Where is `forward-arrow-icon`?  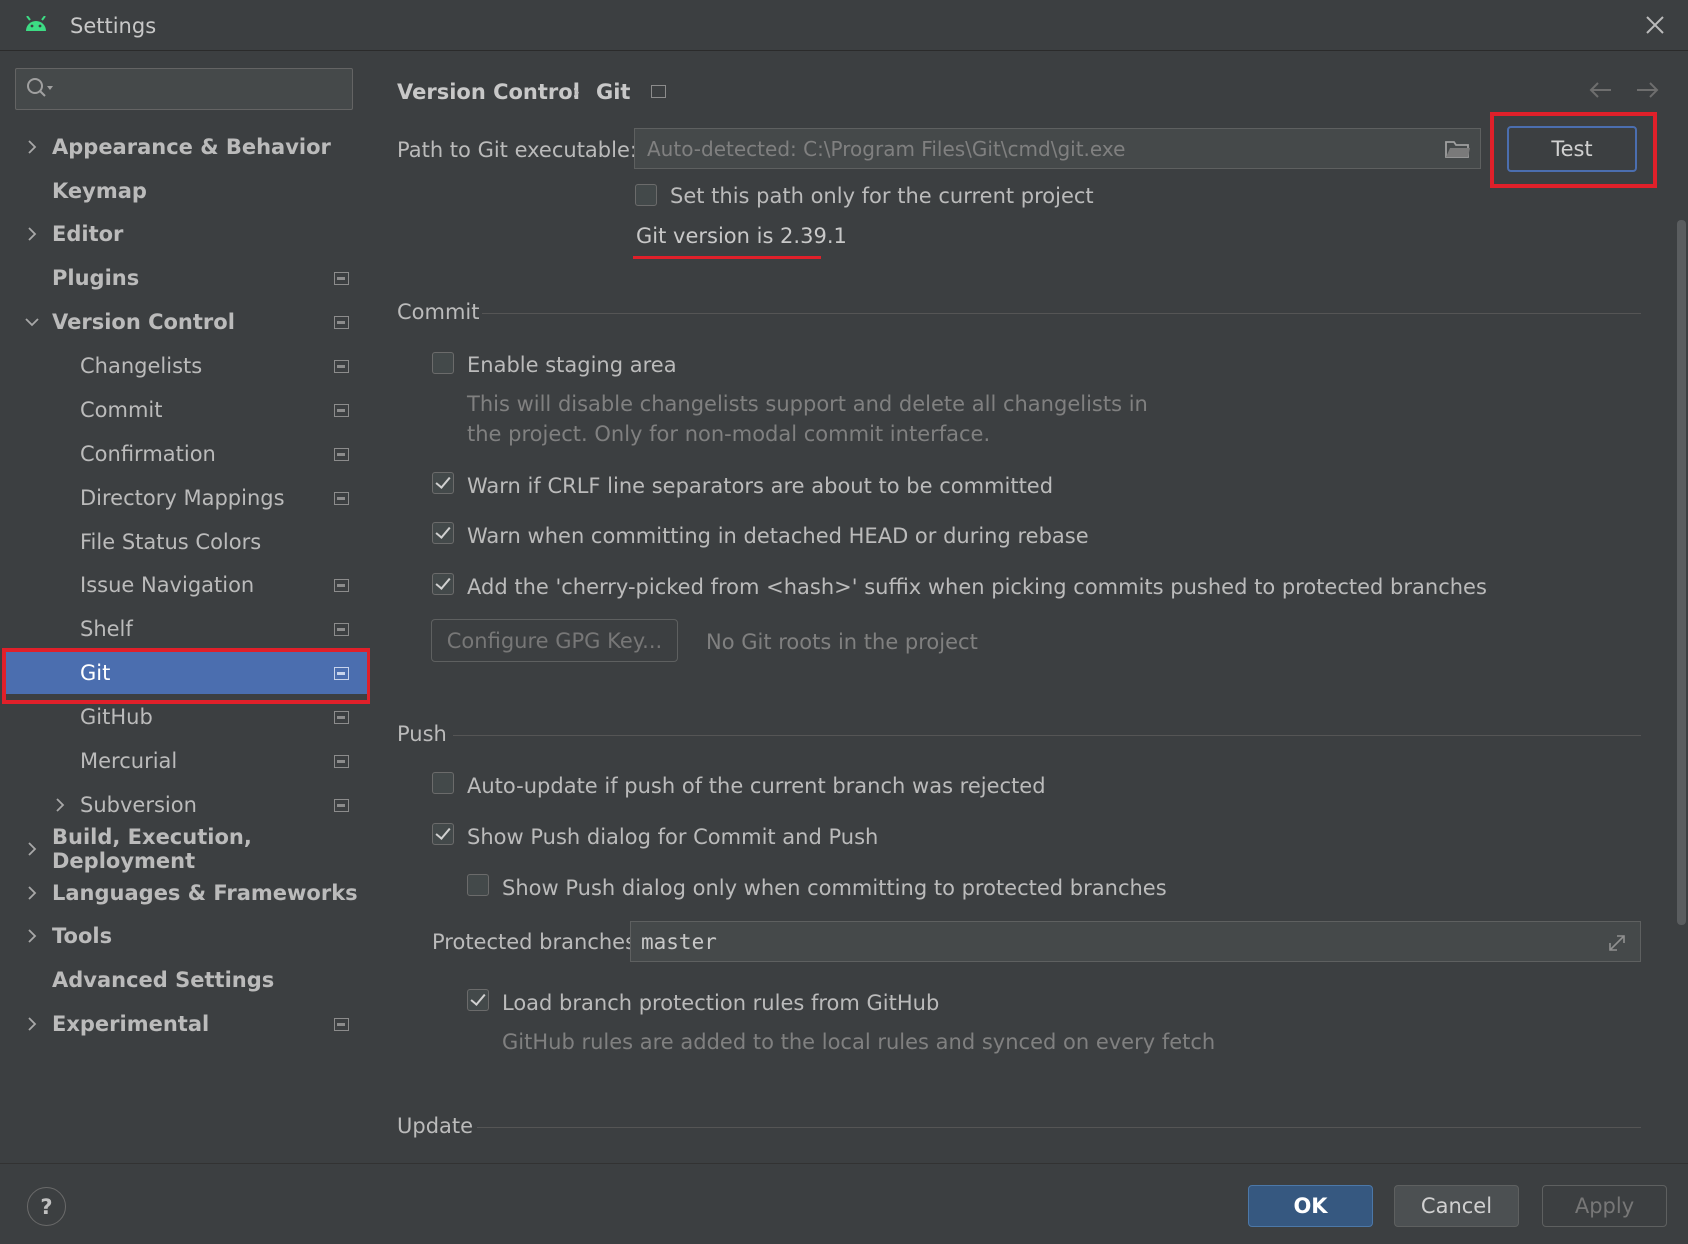
forward-arrow-icon is located at coordinates (1647, 90).